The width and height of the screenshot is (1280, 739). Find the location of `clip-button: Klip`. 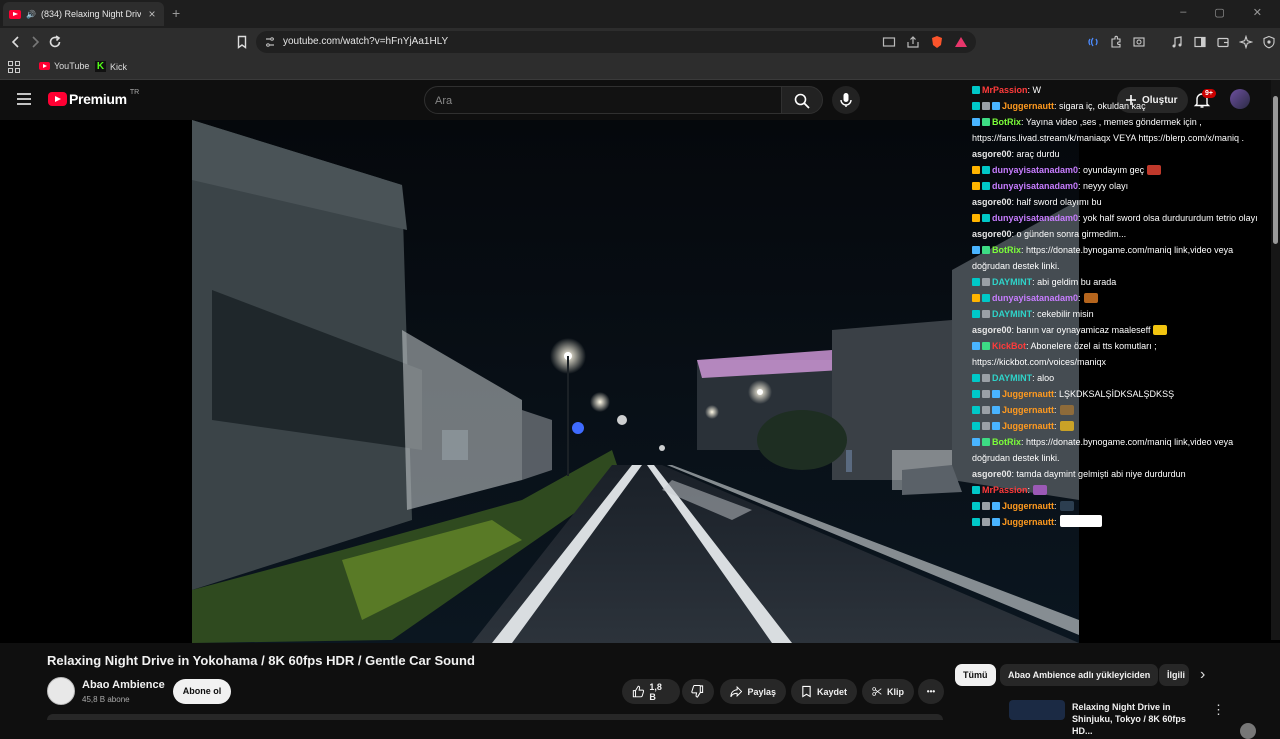

clip-button: Klip is located at coordinates (888, 691).